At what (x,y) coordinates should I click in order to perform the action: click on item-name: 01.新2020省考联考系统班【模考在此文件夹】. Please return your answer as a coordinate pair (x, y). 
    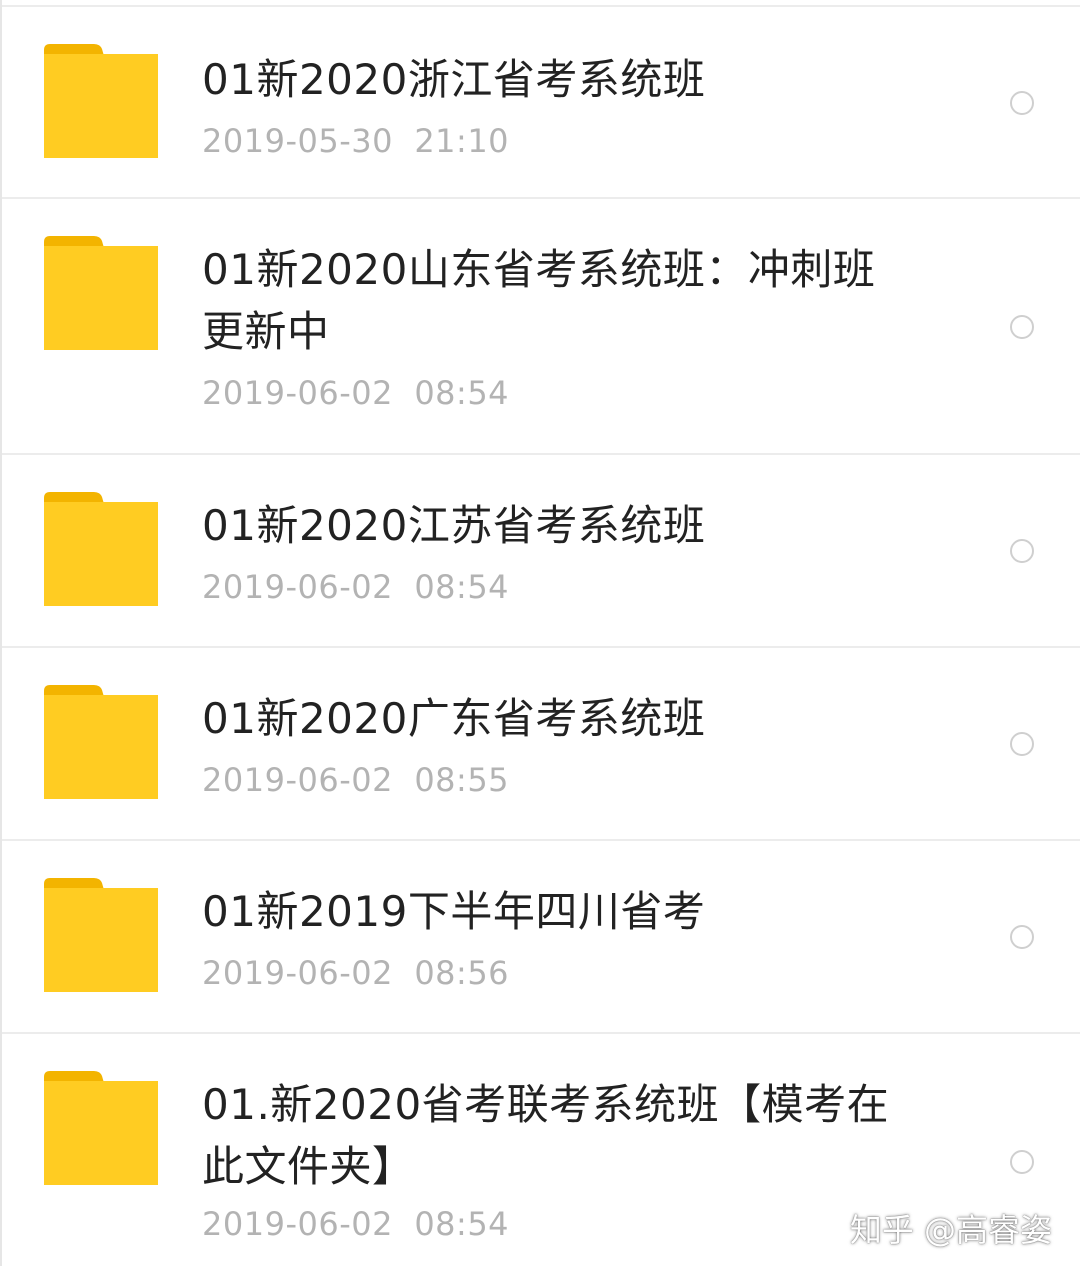
    Looking at the image, I should click on (546, 1135).